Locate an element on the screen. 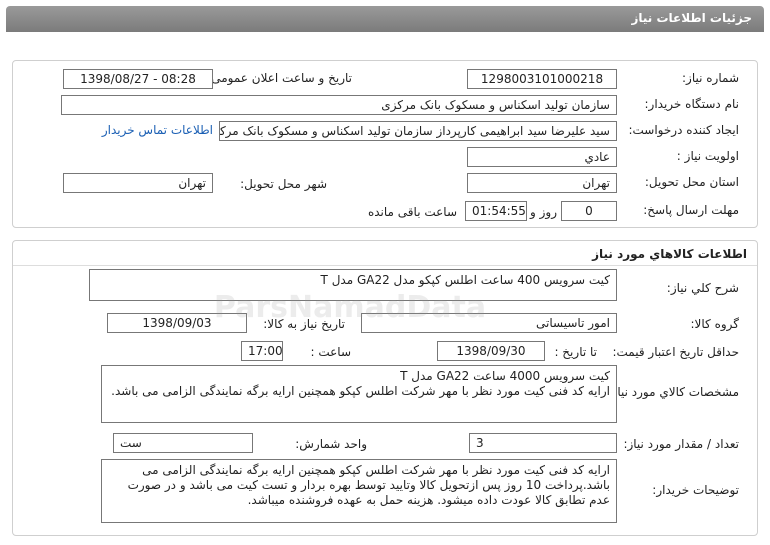 The height and width of the screenshot is (545, 770). buyer-contact-link: اطلاعات تماس خریدار is located at coordinates (157, 130).